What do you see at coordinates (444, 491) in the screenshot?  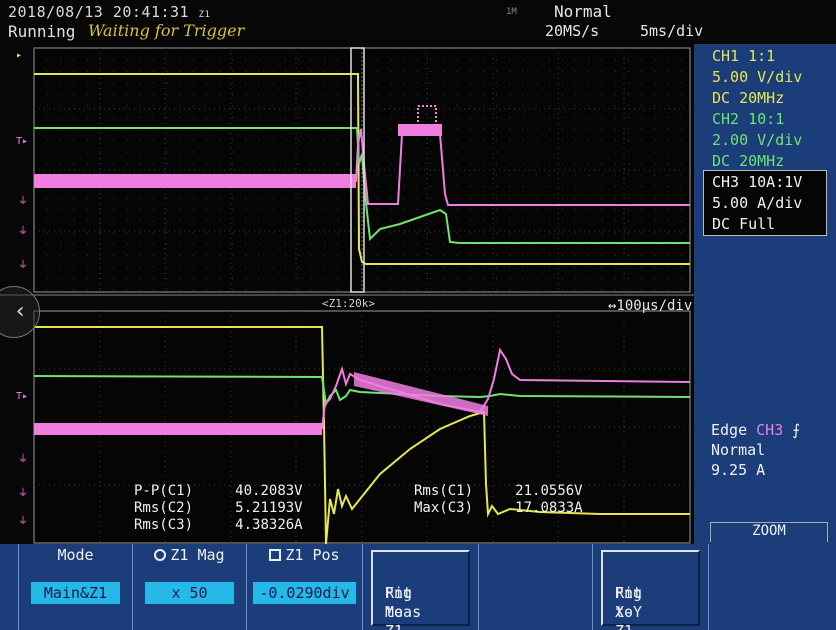 I see `meas-label: Rms(C1)` at bounding box center [444, 491].